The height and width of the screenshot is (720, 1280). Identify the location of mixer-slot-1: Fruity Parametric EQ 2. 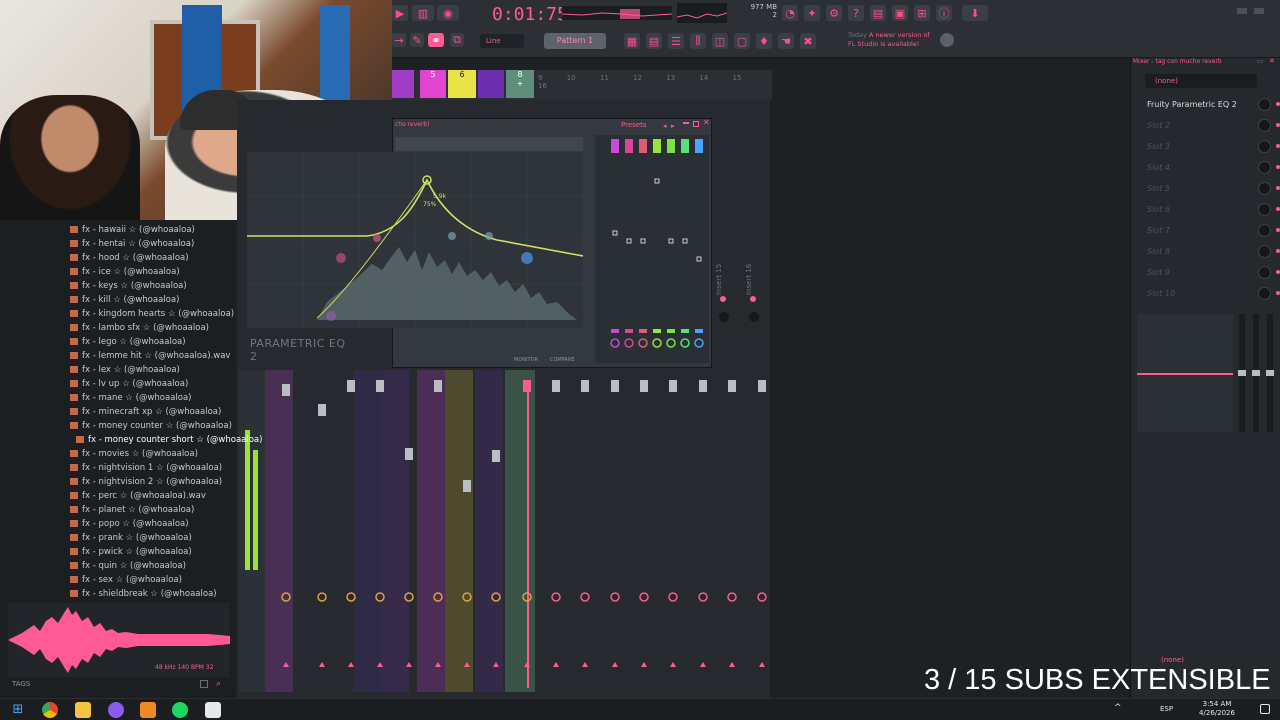
(1208, 104).